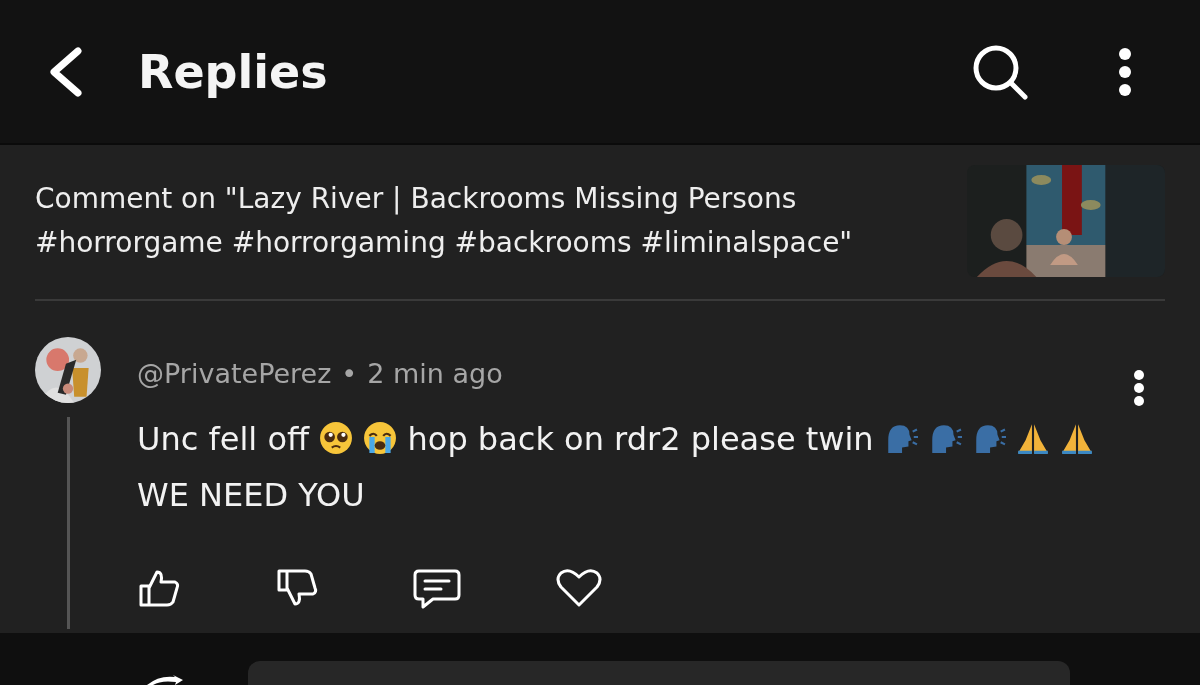 Image resolution: width=1200 pixels, height=685 pixels. Describe the element at coordinates (234, 373) in the screenshot. I see `author-handle: @PrivatePerez` at that location.